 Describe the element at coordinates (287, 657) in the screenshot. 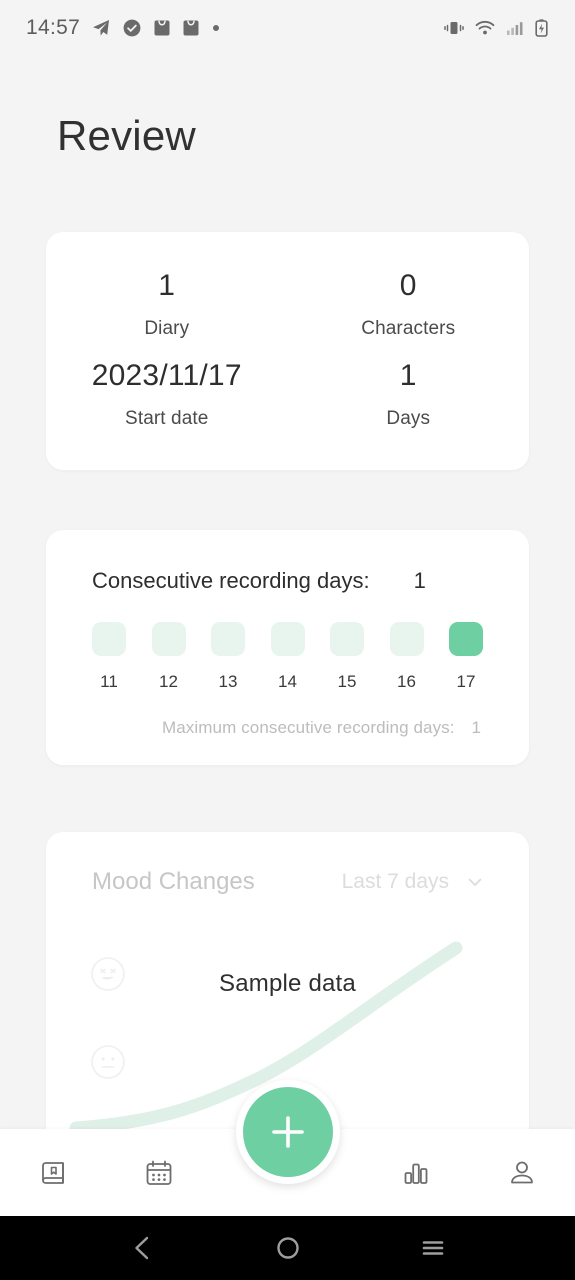

I see `day-cell: 14` at that location.